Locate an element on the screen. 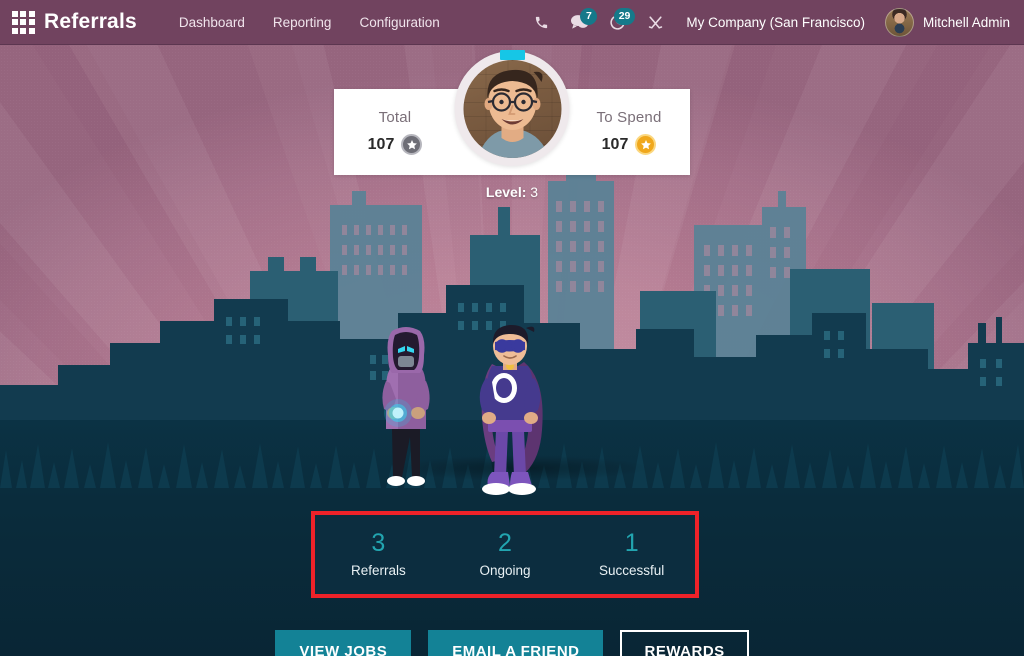  gold-star-coin-icon is located at coordinates (646, 144).